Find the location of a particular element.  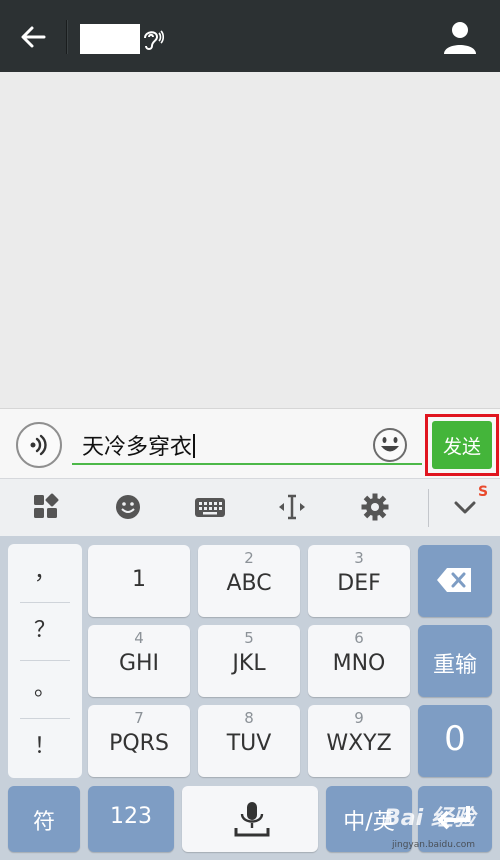

backspace-icon is located at coordinates (454, 580).